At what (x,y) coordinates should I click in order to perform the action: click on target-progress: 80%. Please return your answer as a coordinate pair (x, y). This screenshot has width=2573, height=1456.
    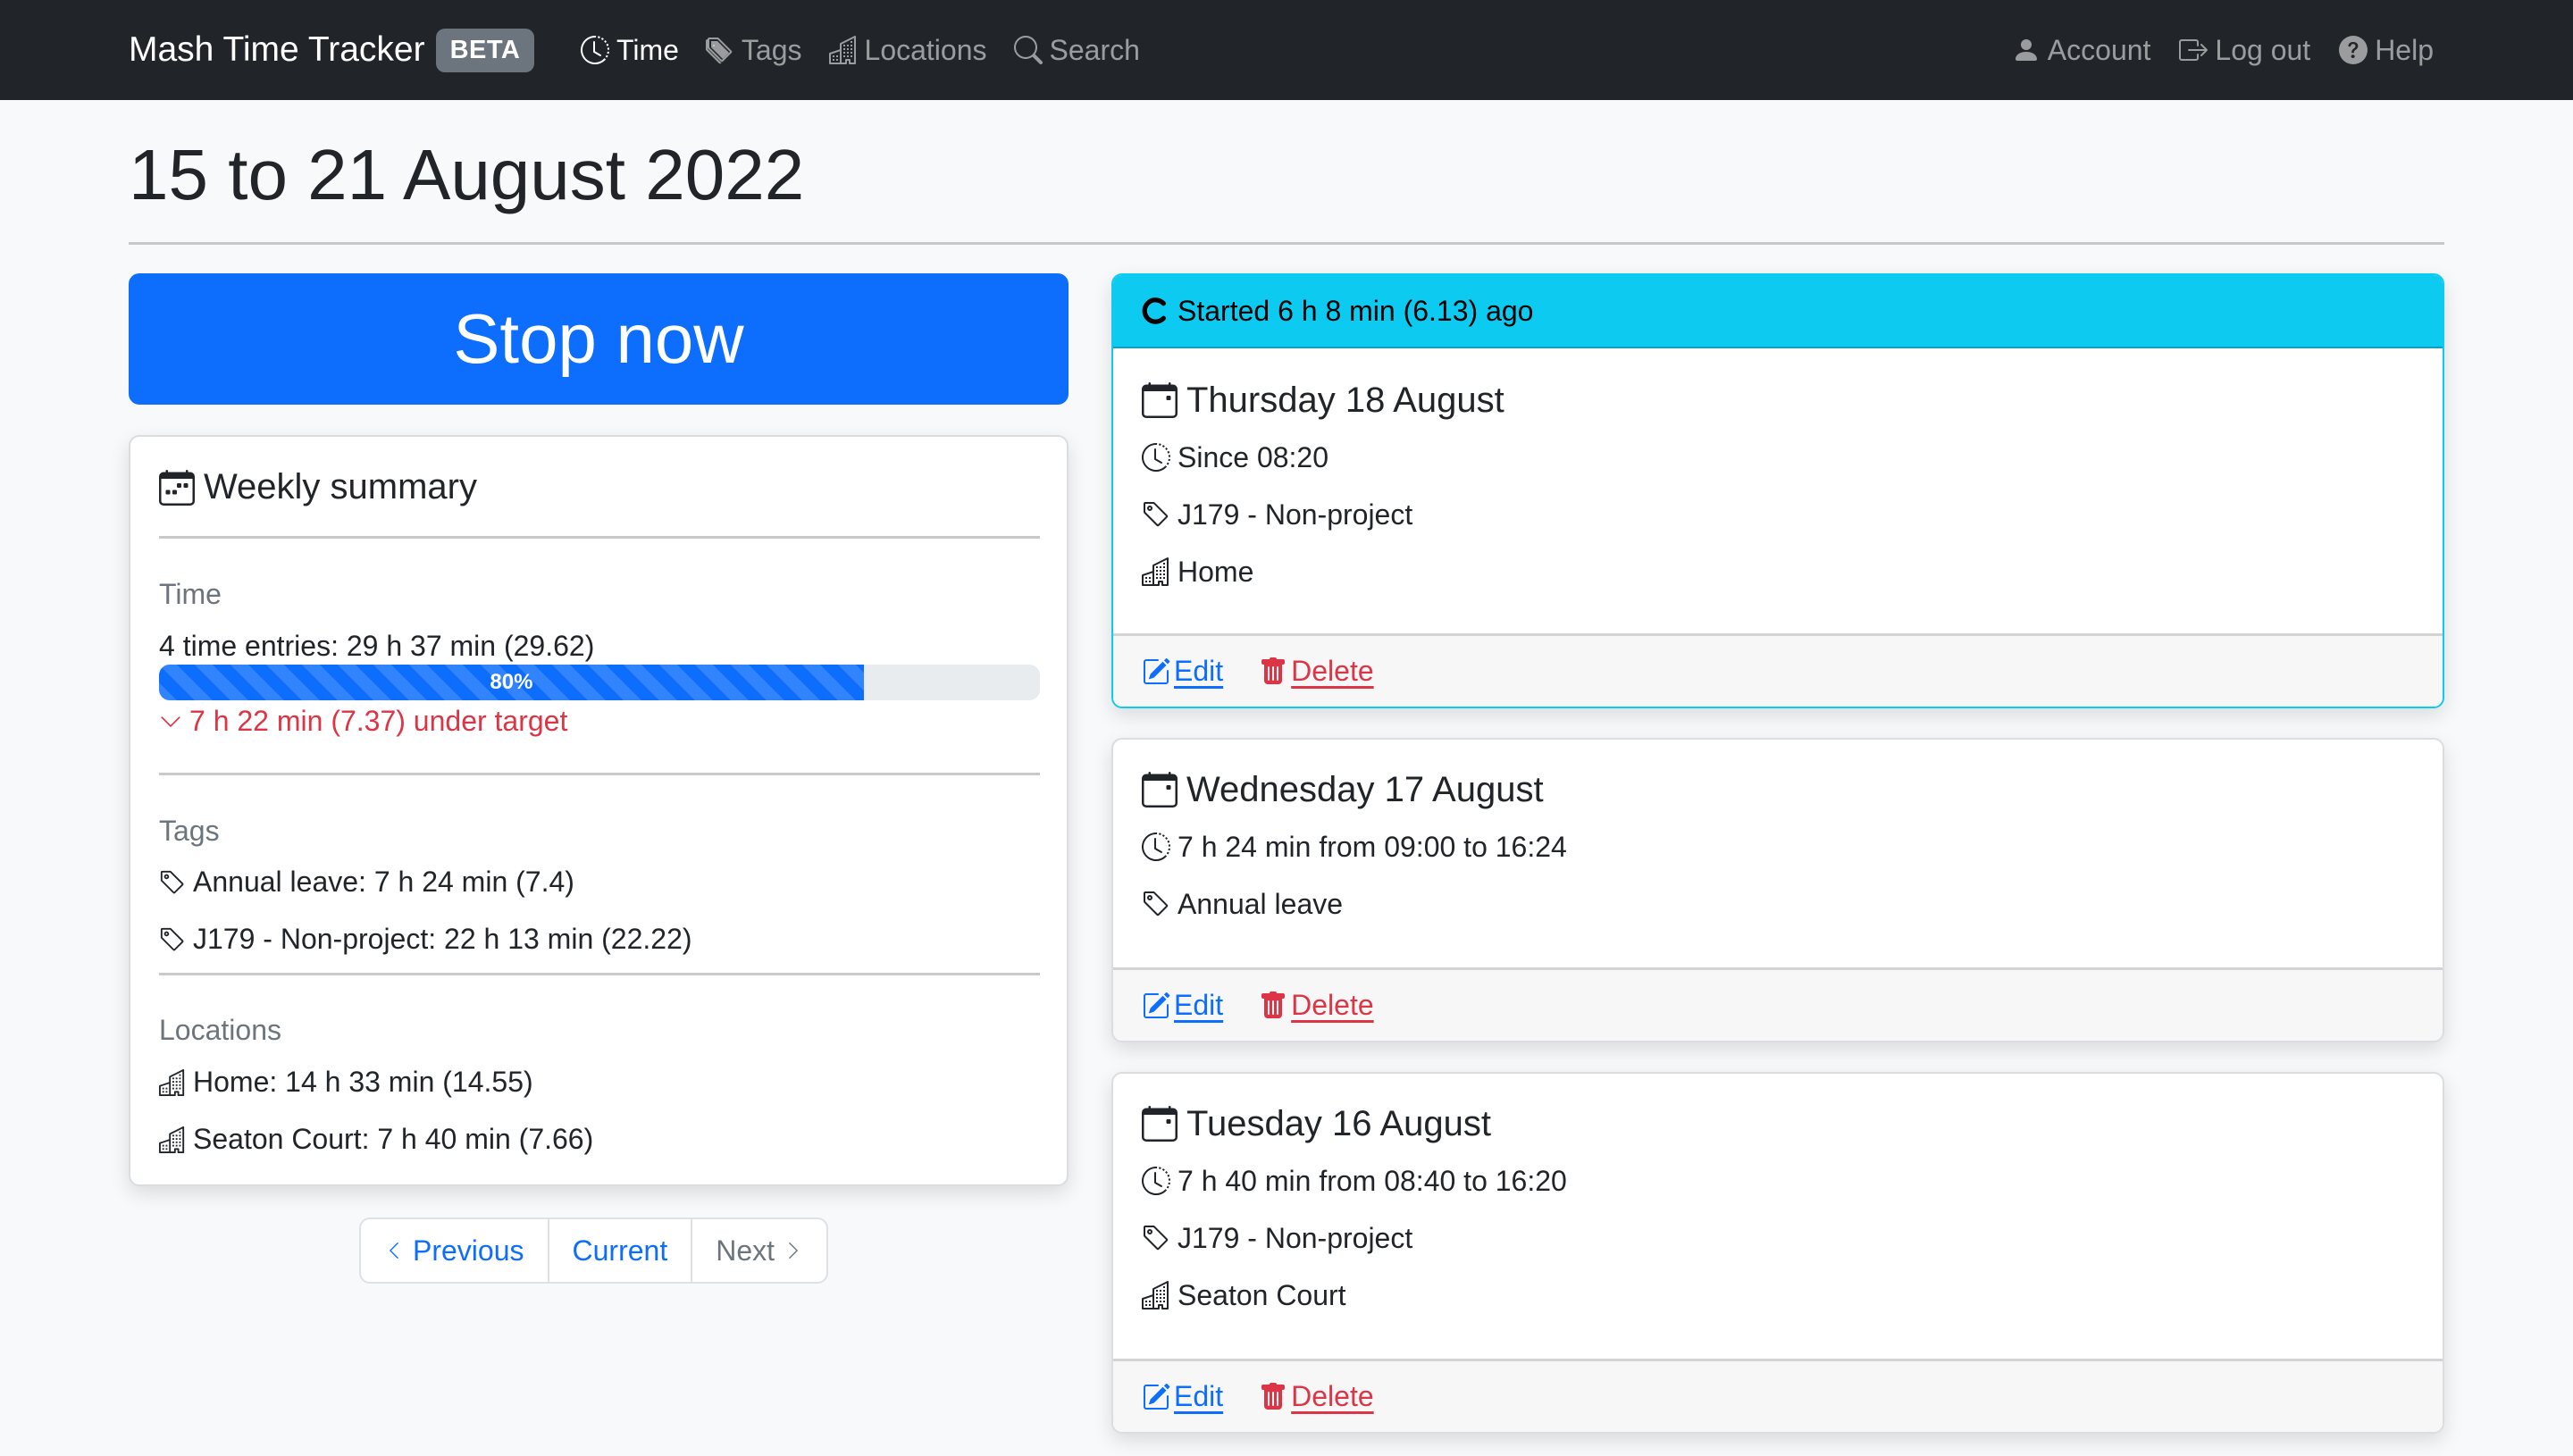
    Looking at the image, I should click on (599, 682).